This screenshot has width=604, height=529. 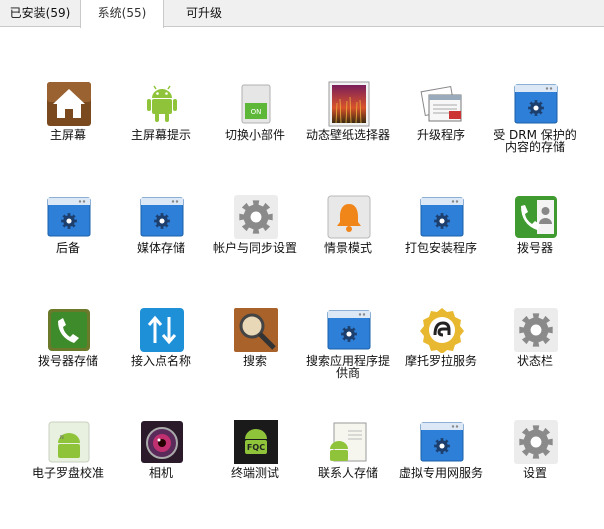 I want to click on tab-installed: 已安装(59), so click(x=40, y=13).